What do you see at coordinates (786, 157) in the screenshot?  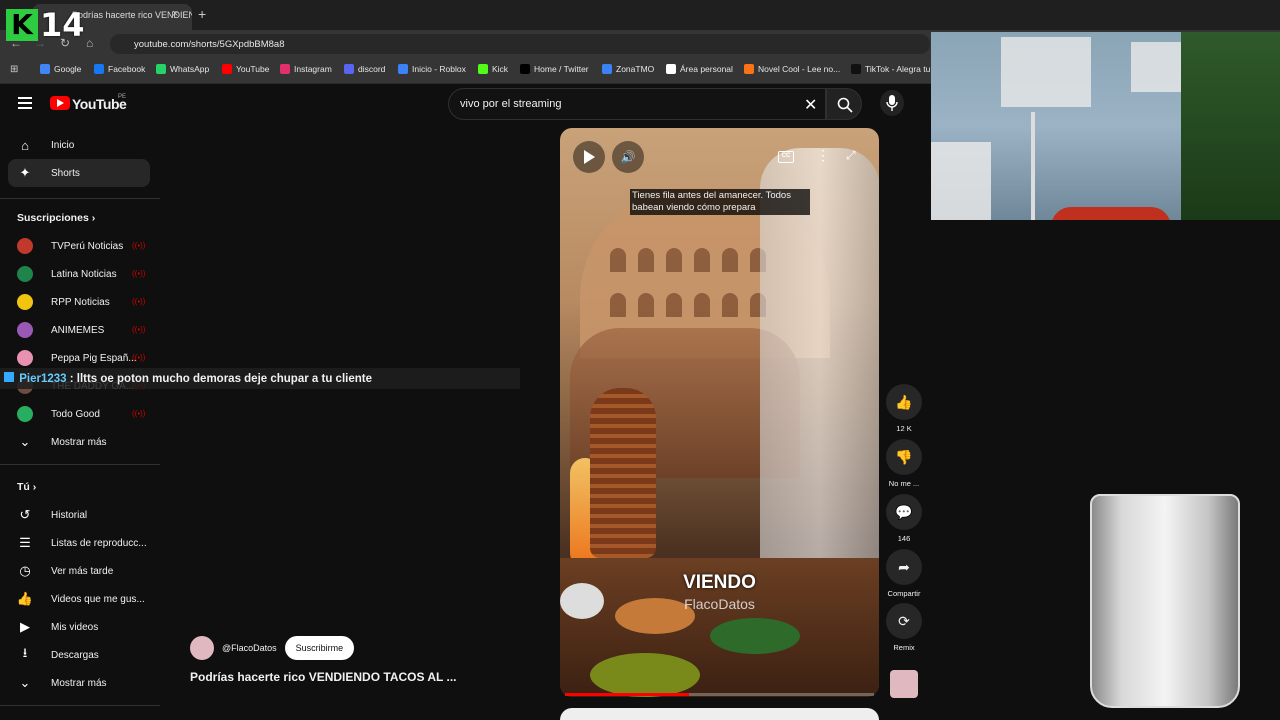 I see `captions-icon: CC` at bounding box center [786, 157].